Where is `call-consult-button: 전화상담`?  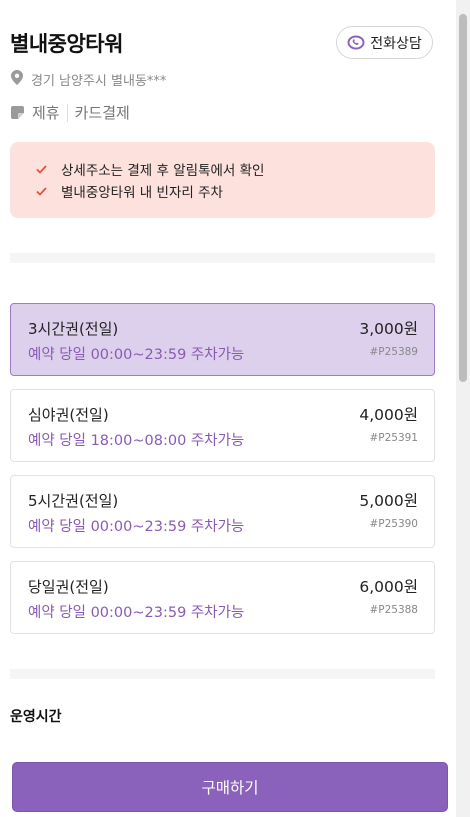 call-consult-button: 전화상담 is located at coordinates (384, 42).